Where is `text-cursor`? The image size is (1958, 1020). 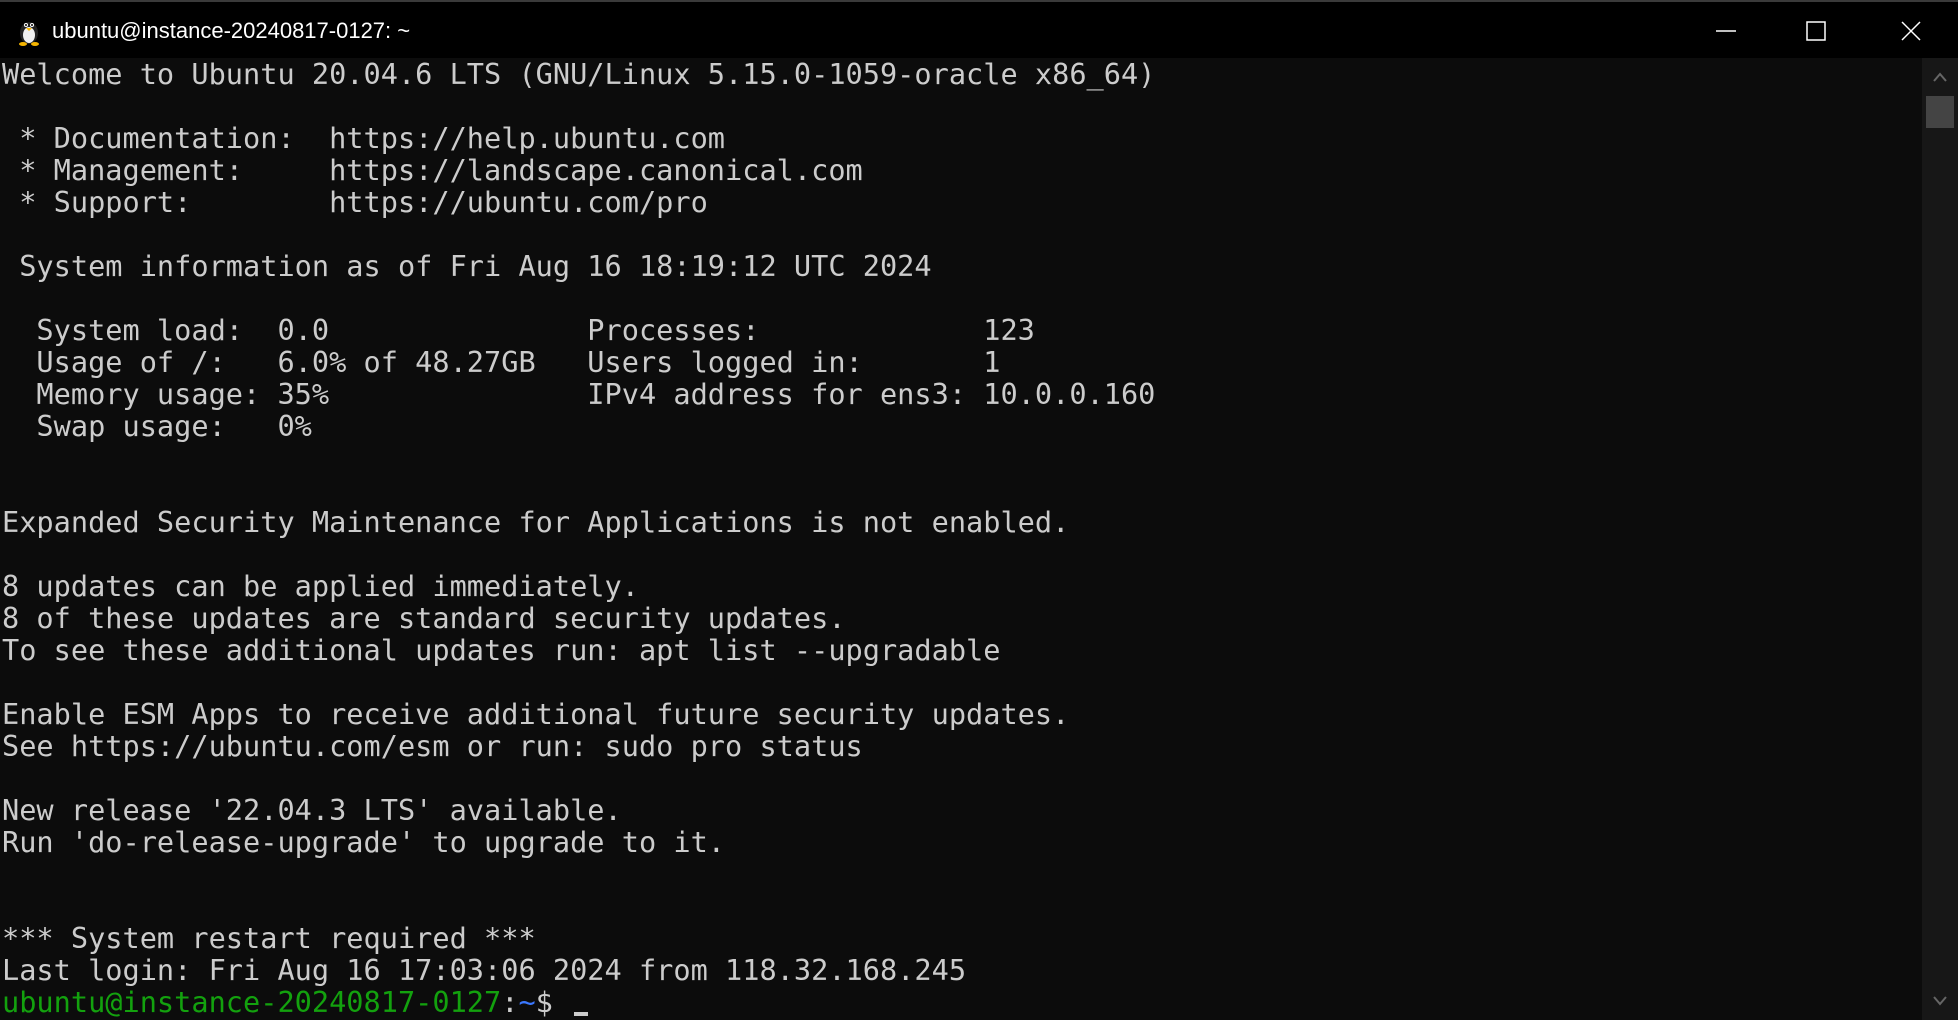
text-cursor is located at coordinates (581, 1014).